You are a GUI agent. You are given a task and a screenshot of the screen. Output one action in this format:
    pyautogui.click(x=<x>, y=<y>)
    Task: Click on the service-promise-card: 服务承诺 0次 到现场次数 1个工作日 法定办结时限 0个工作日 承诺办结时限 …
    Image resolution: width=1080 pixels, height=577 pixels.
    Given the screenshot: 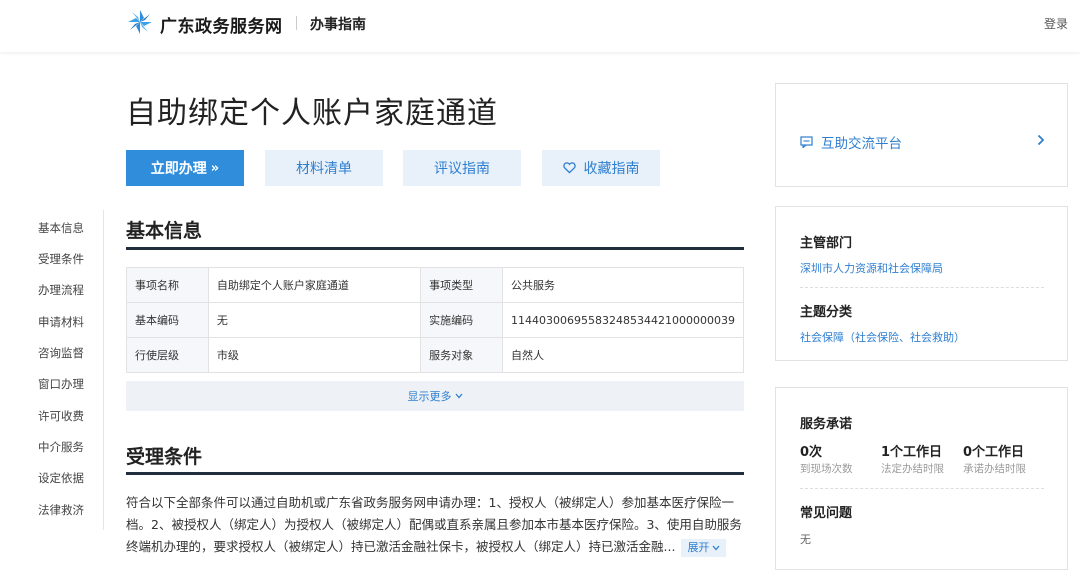 What is the action you would take?
    pyautogui.click(x=921, y=478)
    